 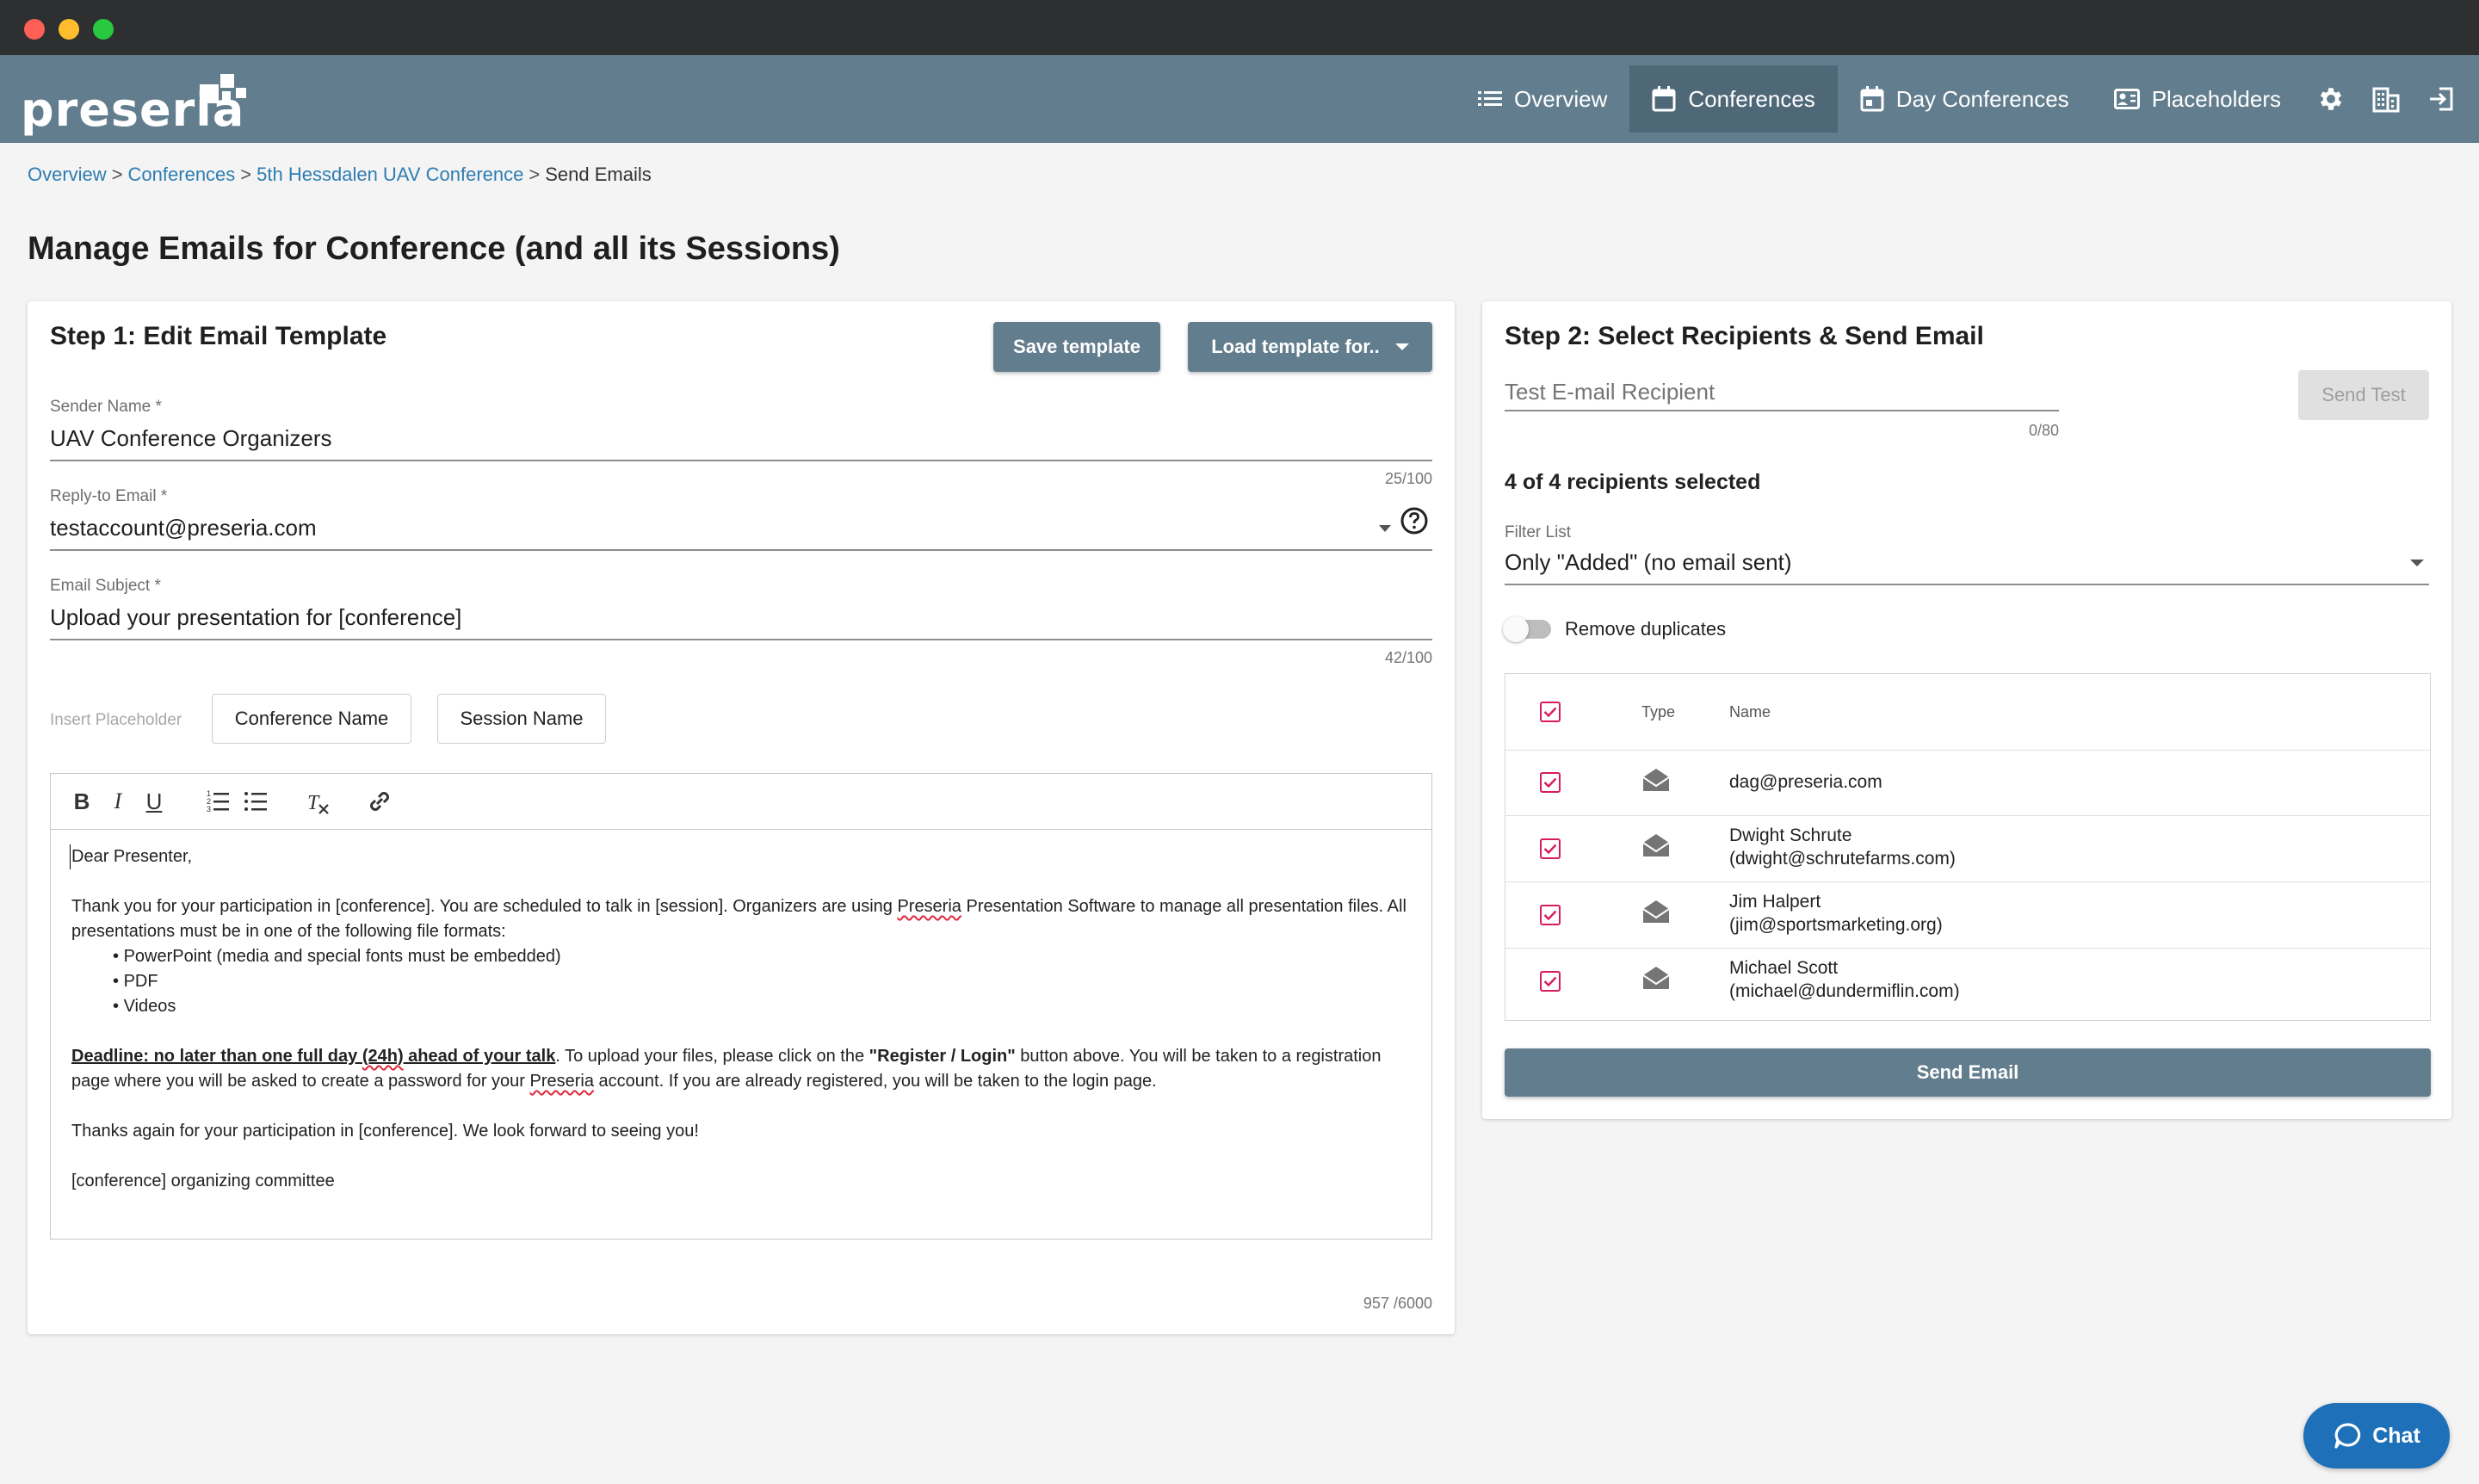 What do you see at coordinates (1310, 347) in the screenshot?
I see `load-template-button: Load template for..` at bounding box center [1310, 347].